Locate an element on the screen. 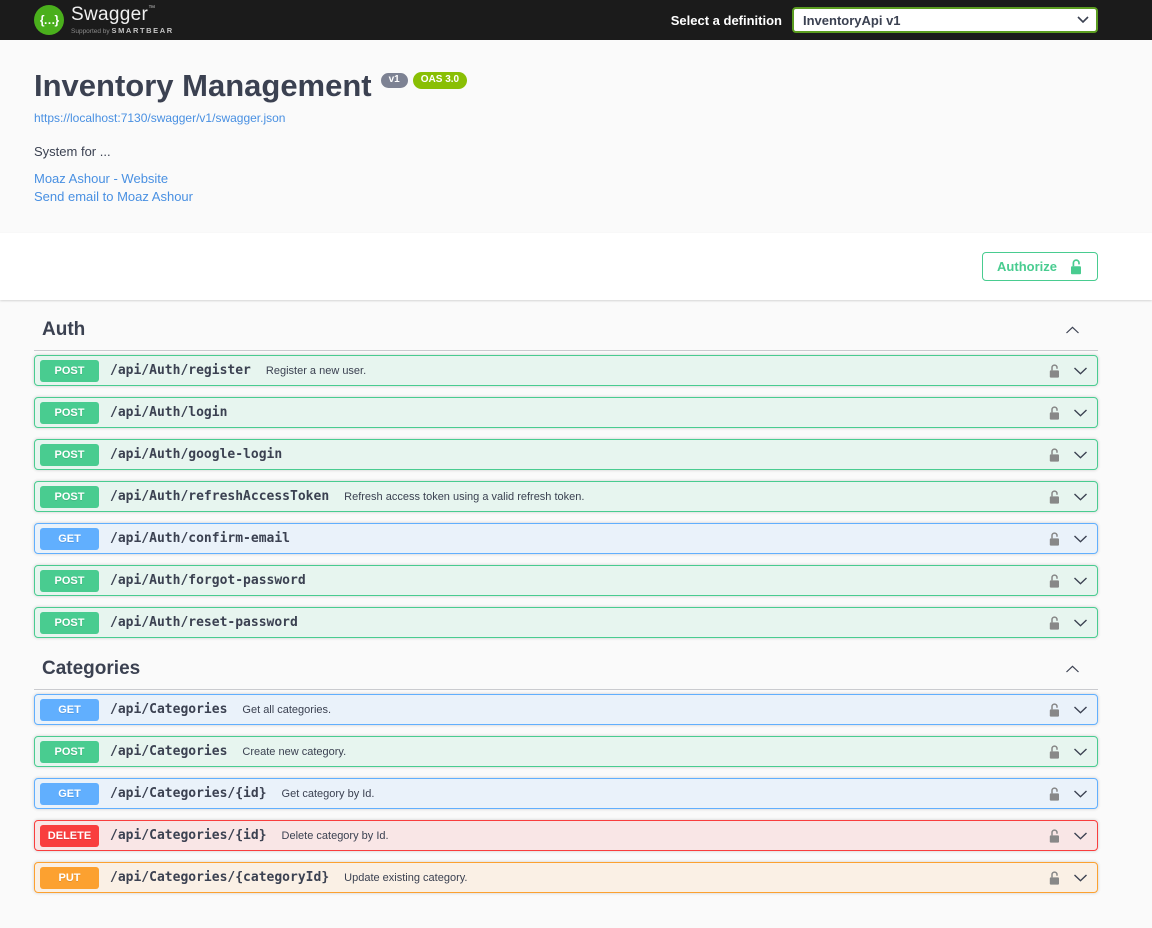  operation-summary: Delete category by Id. is located at coordinates (335, 835).